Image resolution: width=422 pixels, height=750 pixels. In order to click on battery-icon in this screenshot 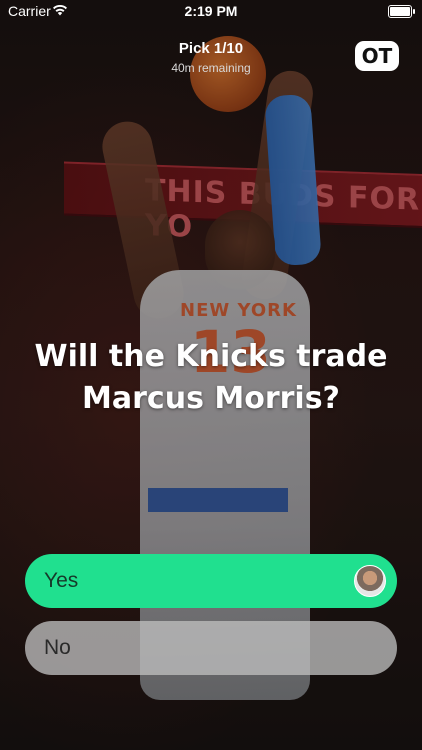, I will do `click(401, 11)`.